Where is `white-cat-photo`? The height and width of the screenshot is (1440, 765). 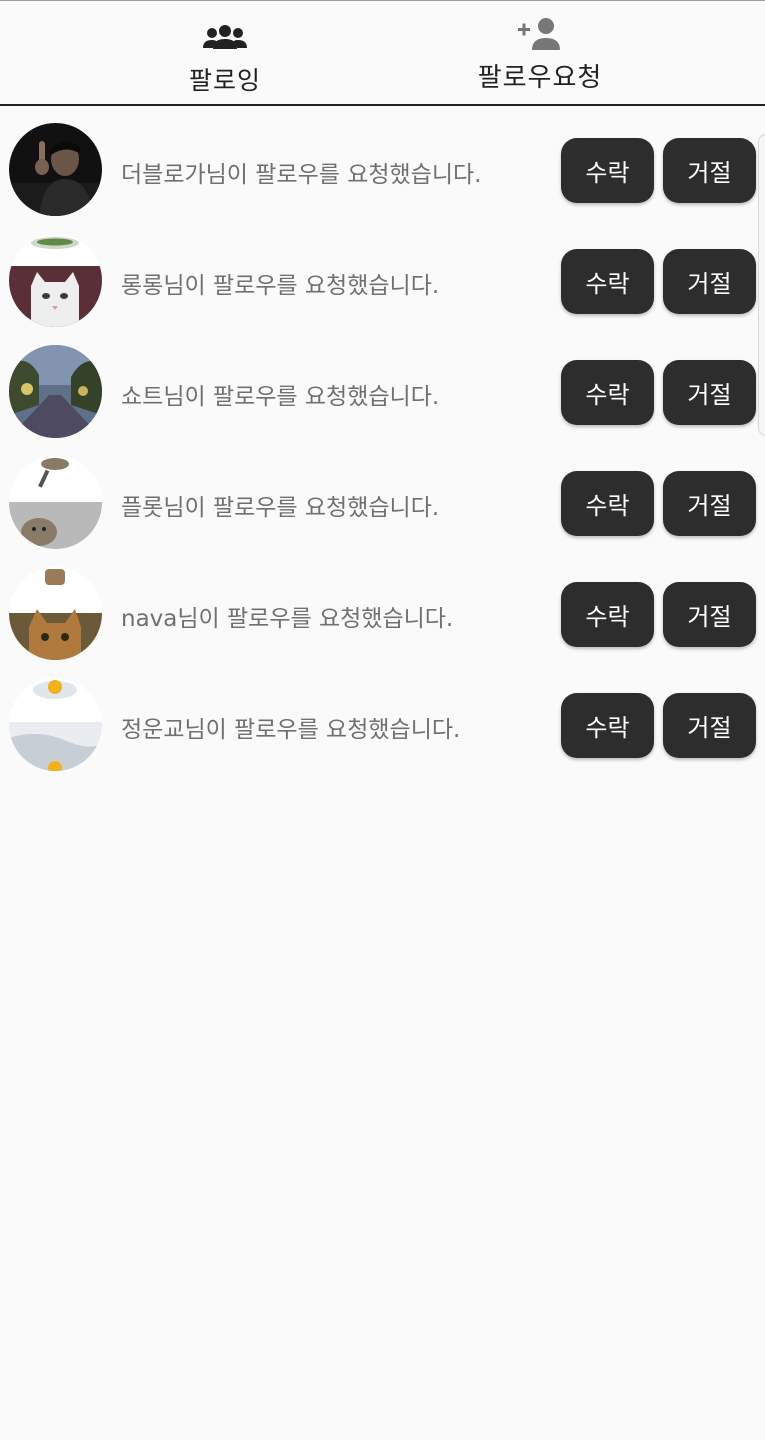
white-cat-photo is located at coordinates (55, 280).